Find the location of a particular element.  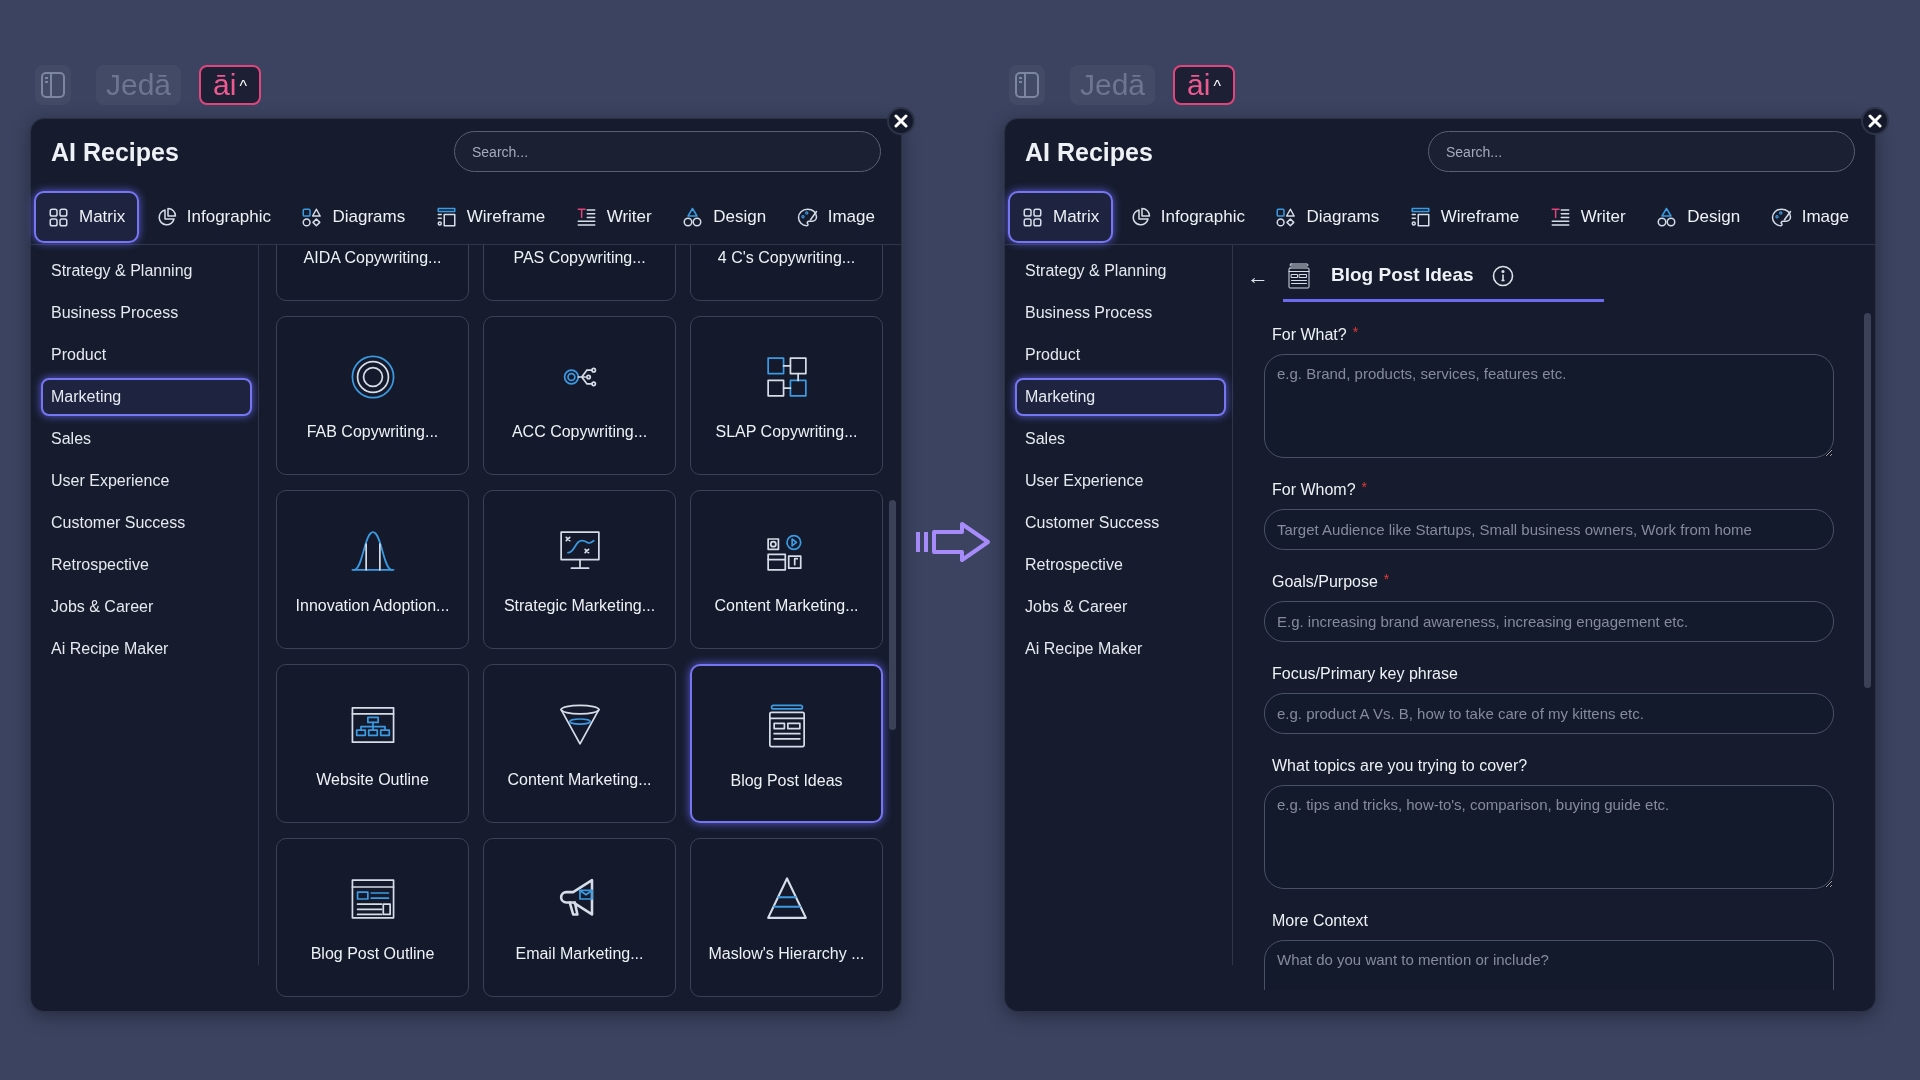

text-area: e.g. Brand, products, services, features etc. is located at coordinates (1549, 406).